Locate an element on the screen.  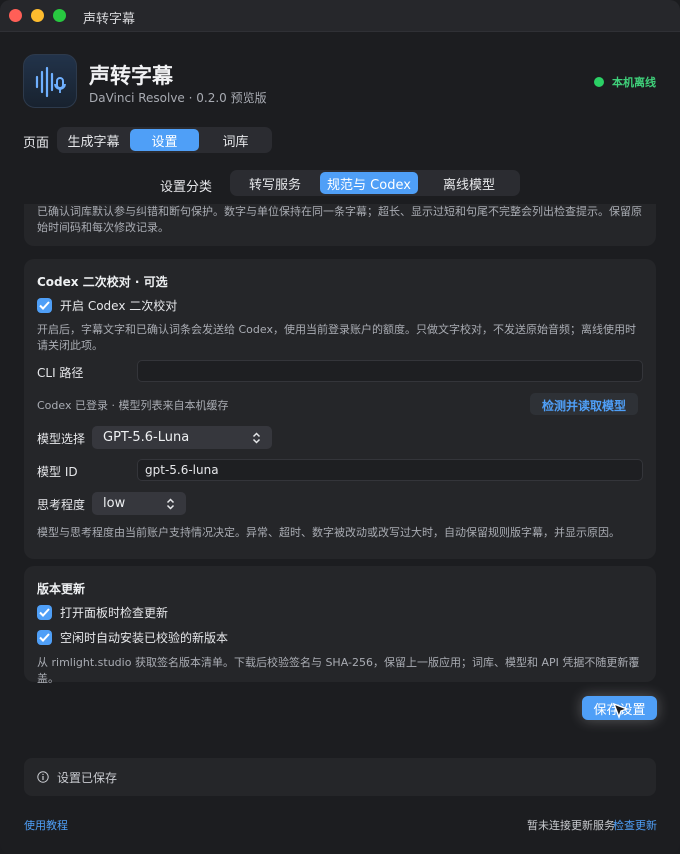
auto-install-checkbox is located at coordinates (44, 637).